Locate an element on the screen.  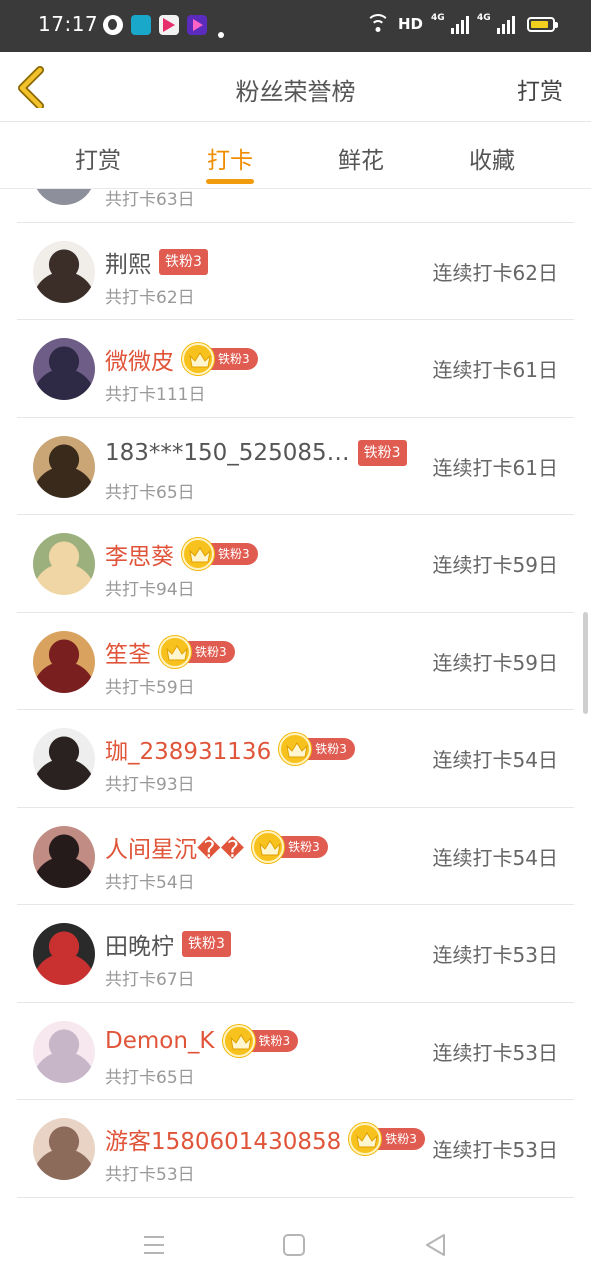
user-name: 游客1580601430858 is located at coordinates (223, 1139).